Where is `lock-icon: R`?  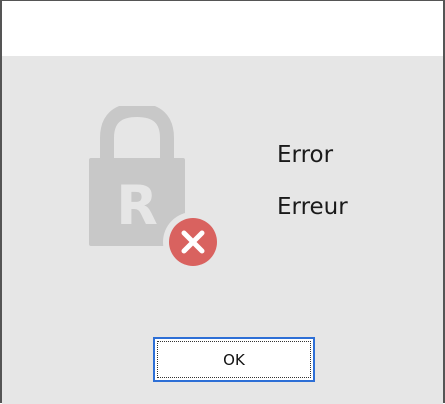 lock-icon: R is located at coordinates (156, 187).